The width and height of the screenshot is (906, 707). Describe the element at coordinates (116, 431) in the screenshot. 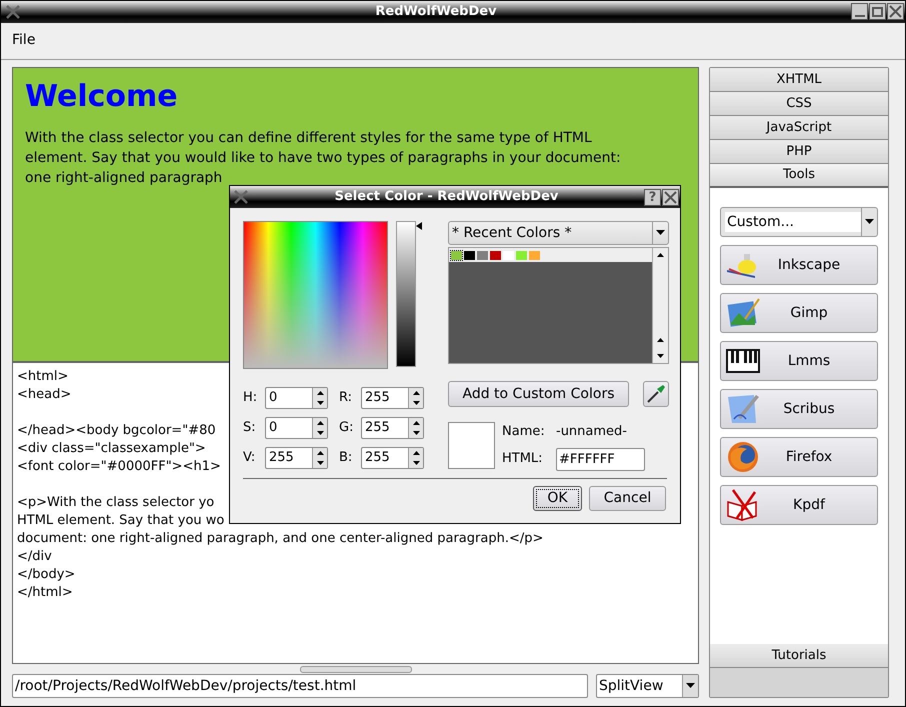

I see `code-line: </head><body bgcolor="#80` at that location.